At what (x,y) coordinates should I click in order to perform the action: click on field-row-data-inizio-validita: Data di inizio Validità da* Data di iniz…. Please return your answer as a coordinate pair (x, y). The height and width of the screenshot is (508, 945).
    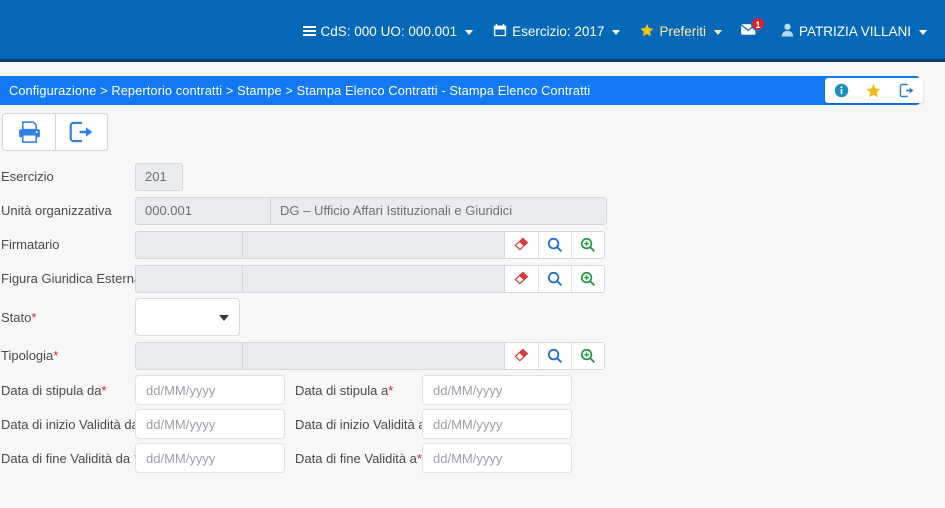
    Looking at the image, I should click on (472, 424).